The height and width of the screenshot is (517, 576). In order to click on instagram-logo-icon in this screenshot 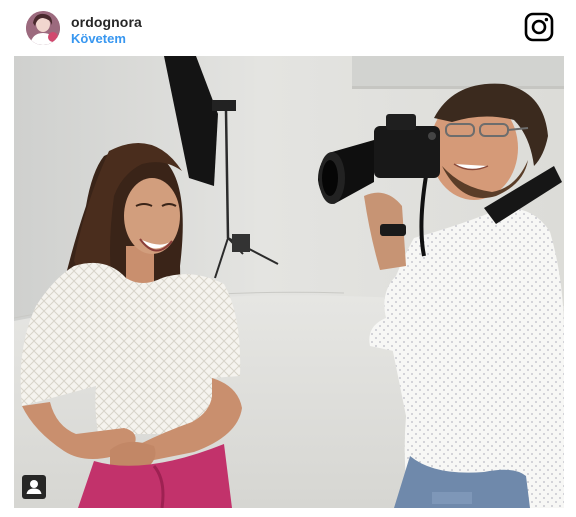, I will do `click(539, 27)`.